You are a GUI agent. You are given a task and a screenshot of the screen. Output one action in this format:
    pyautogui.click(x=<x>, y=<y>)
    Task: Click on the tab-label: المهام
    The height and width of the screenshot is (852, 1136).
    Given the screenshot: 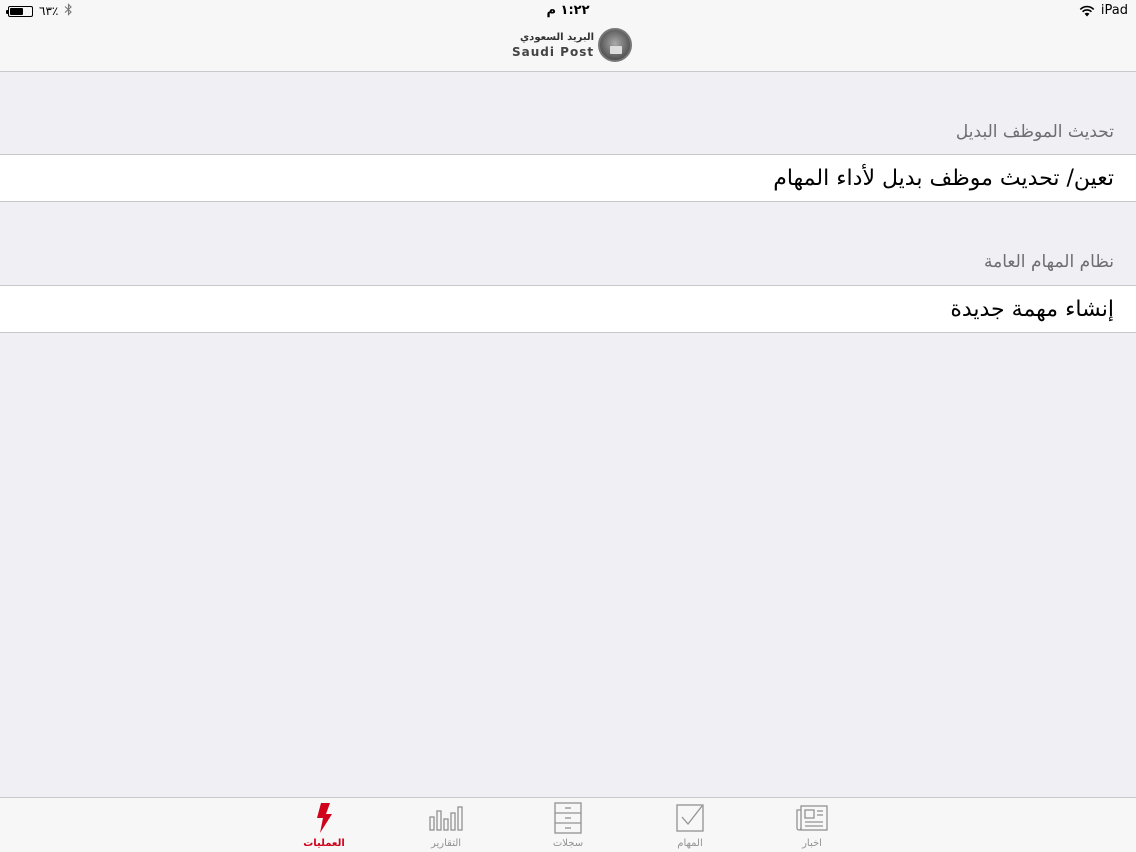 What is the action you would take?
    pyautogui.click(x=690, y=843)
    